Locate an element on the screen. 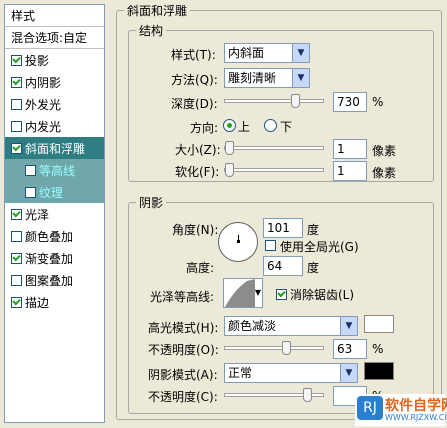 This screenshot has width=447, height=428. gloss-contour-picker: ▼ is located at coordinates (243, 293).